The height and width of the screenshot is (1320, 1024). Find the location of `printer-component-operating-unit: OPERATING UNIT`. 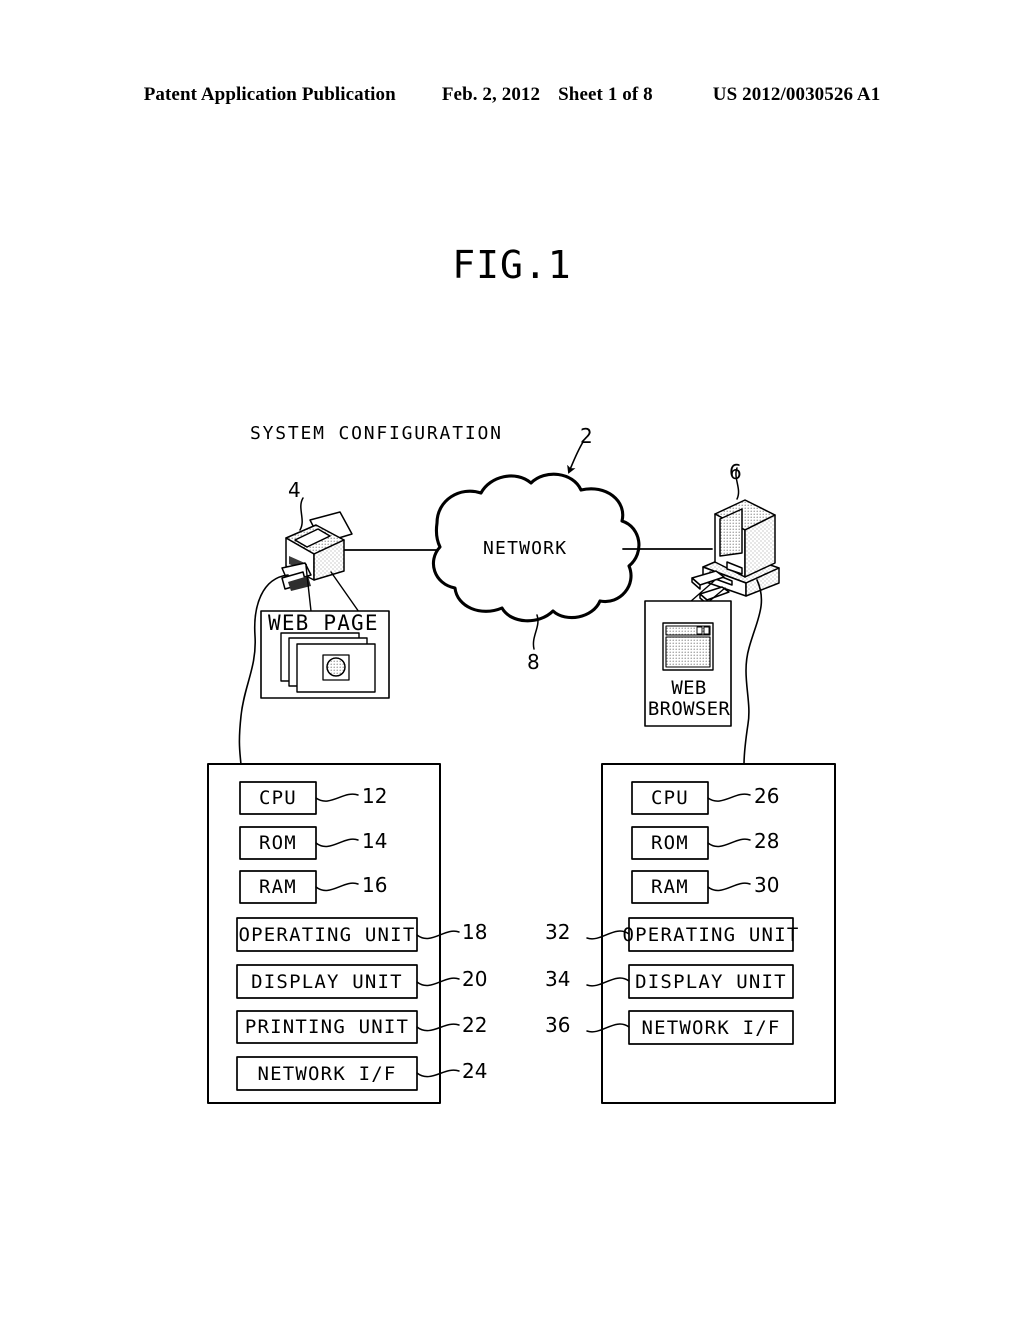

printer-component-operating-unit: OPERATING UNIT is located at coordinates (327, 934).